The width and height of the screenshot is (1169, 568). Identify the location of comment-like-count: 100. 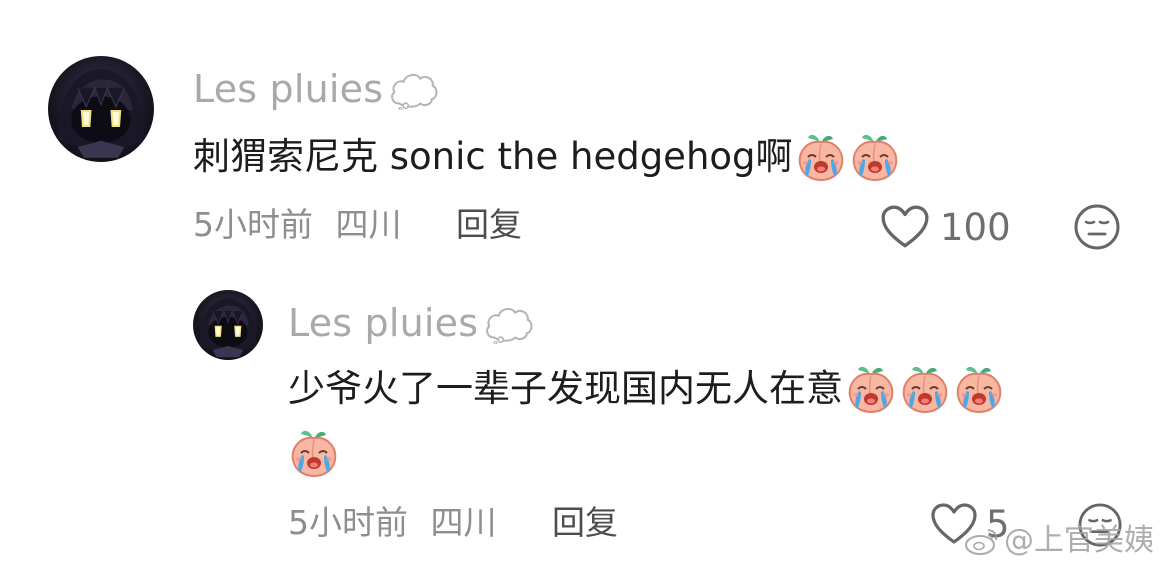
(975, 227).